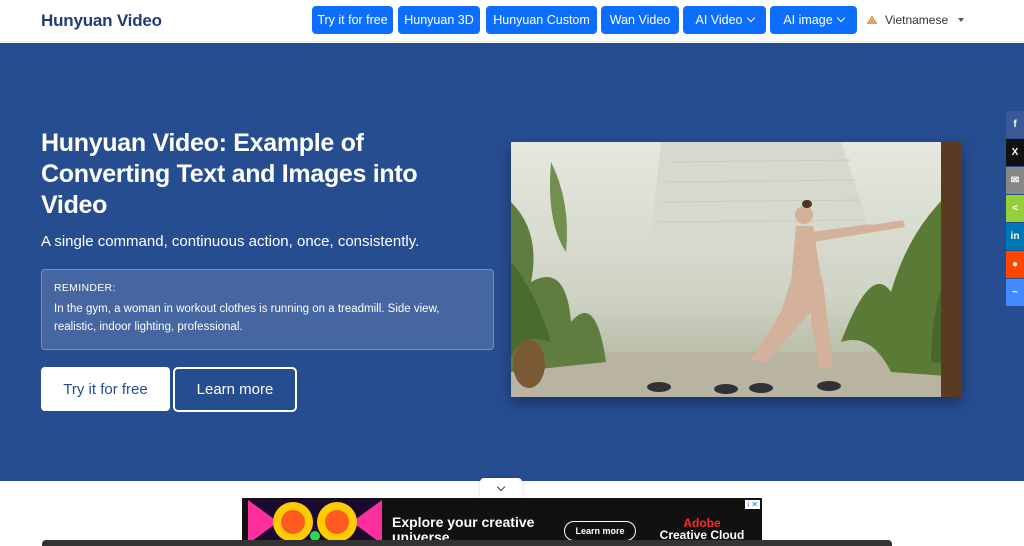 The image size is (1024, 546). Describe the element at coordinates (467, 543) in the screenshot. I see `bottom-content-bar` at that location.